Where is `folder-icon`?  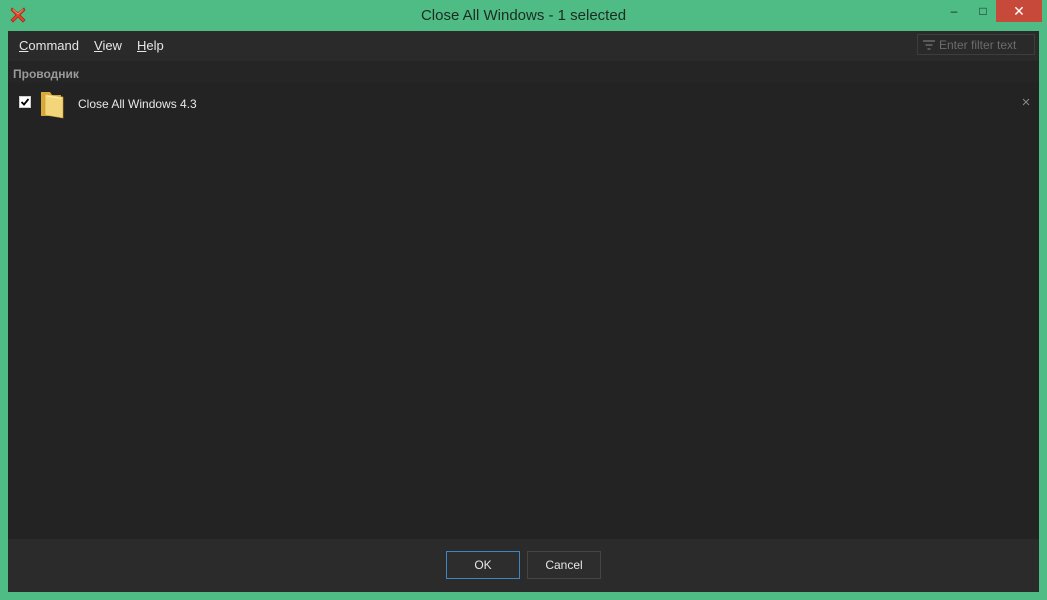
folder-icon is located at coordinates (52, 105).